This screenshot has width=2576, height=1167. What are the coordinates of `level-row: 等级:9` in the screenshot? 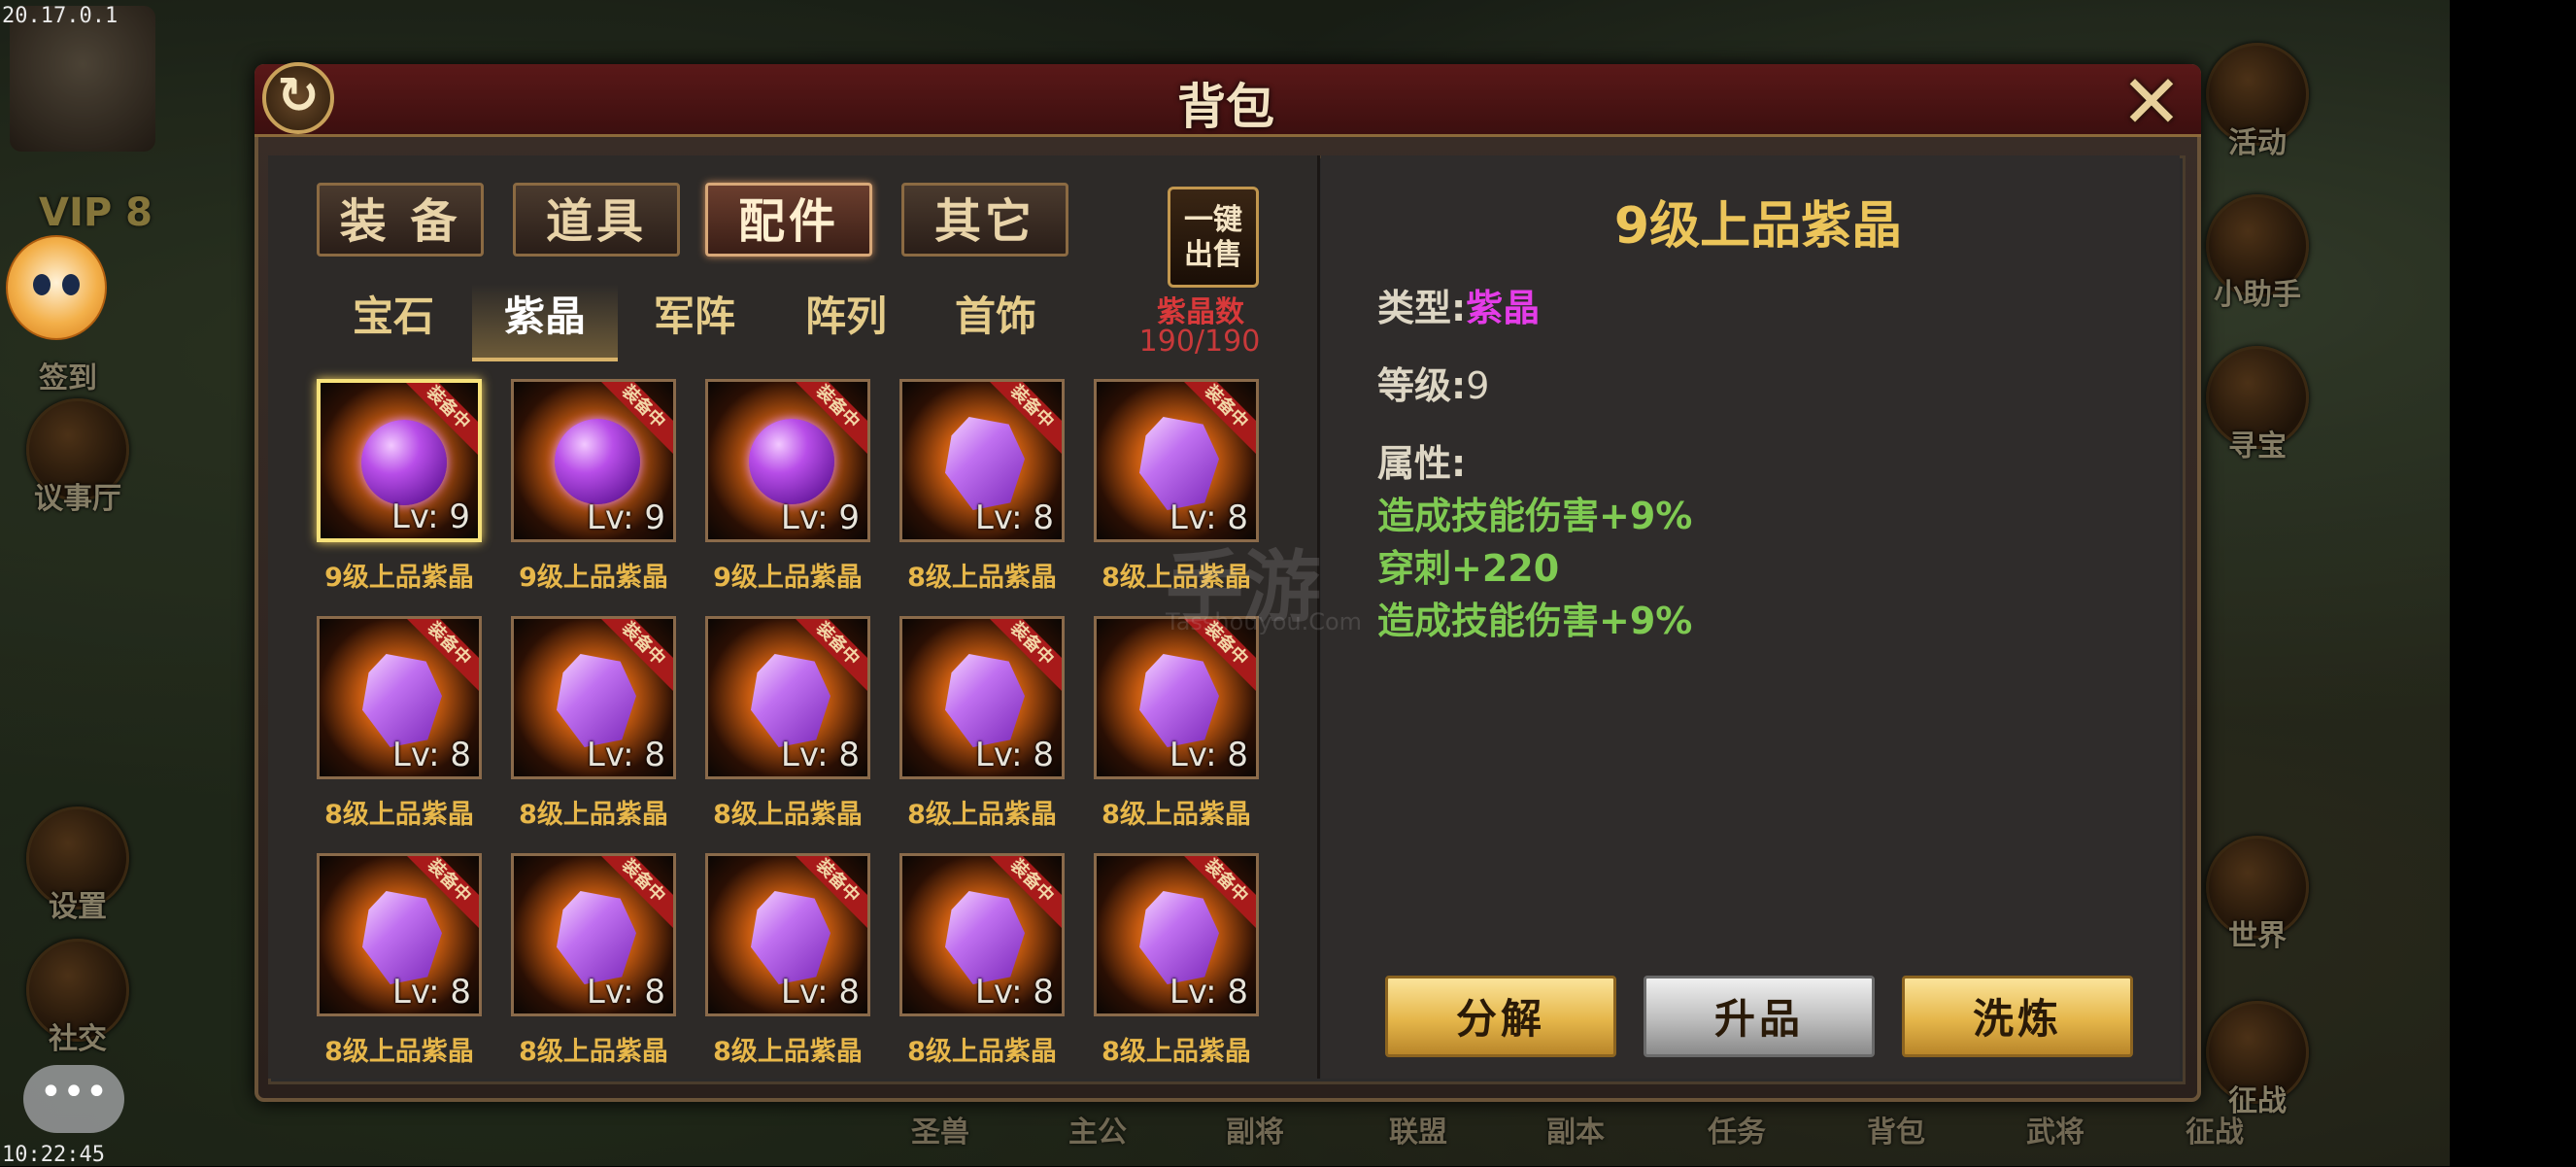 It's located at (1433, 382).